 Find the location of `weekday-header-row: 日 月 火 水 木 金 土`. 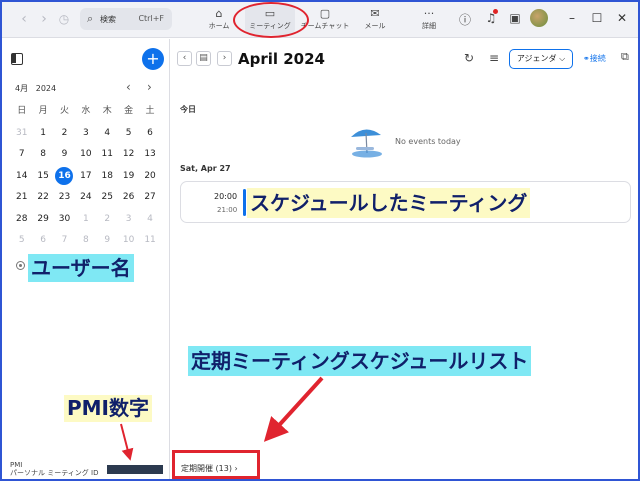

weekday-header-row: 日 月 火 水 木 金 土 is located at coordinates (86, 112).